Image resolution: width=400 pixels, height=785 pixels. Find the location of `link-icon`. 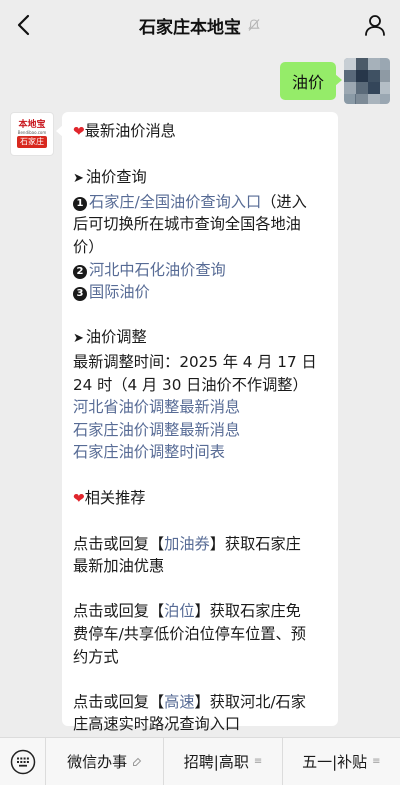

link-icon is located at coordinates (137, 761).